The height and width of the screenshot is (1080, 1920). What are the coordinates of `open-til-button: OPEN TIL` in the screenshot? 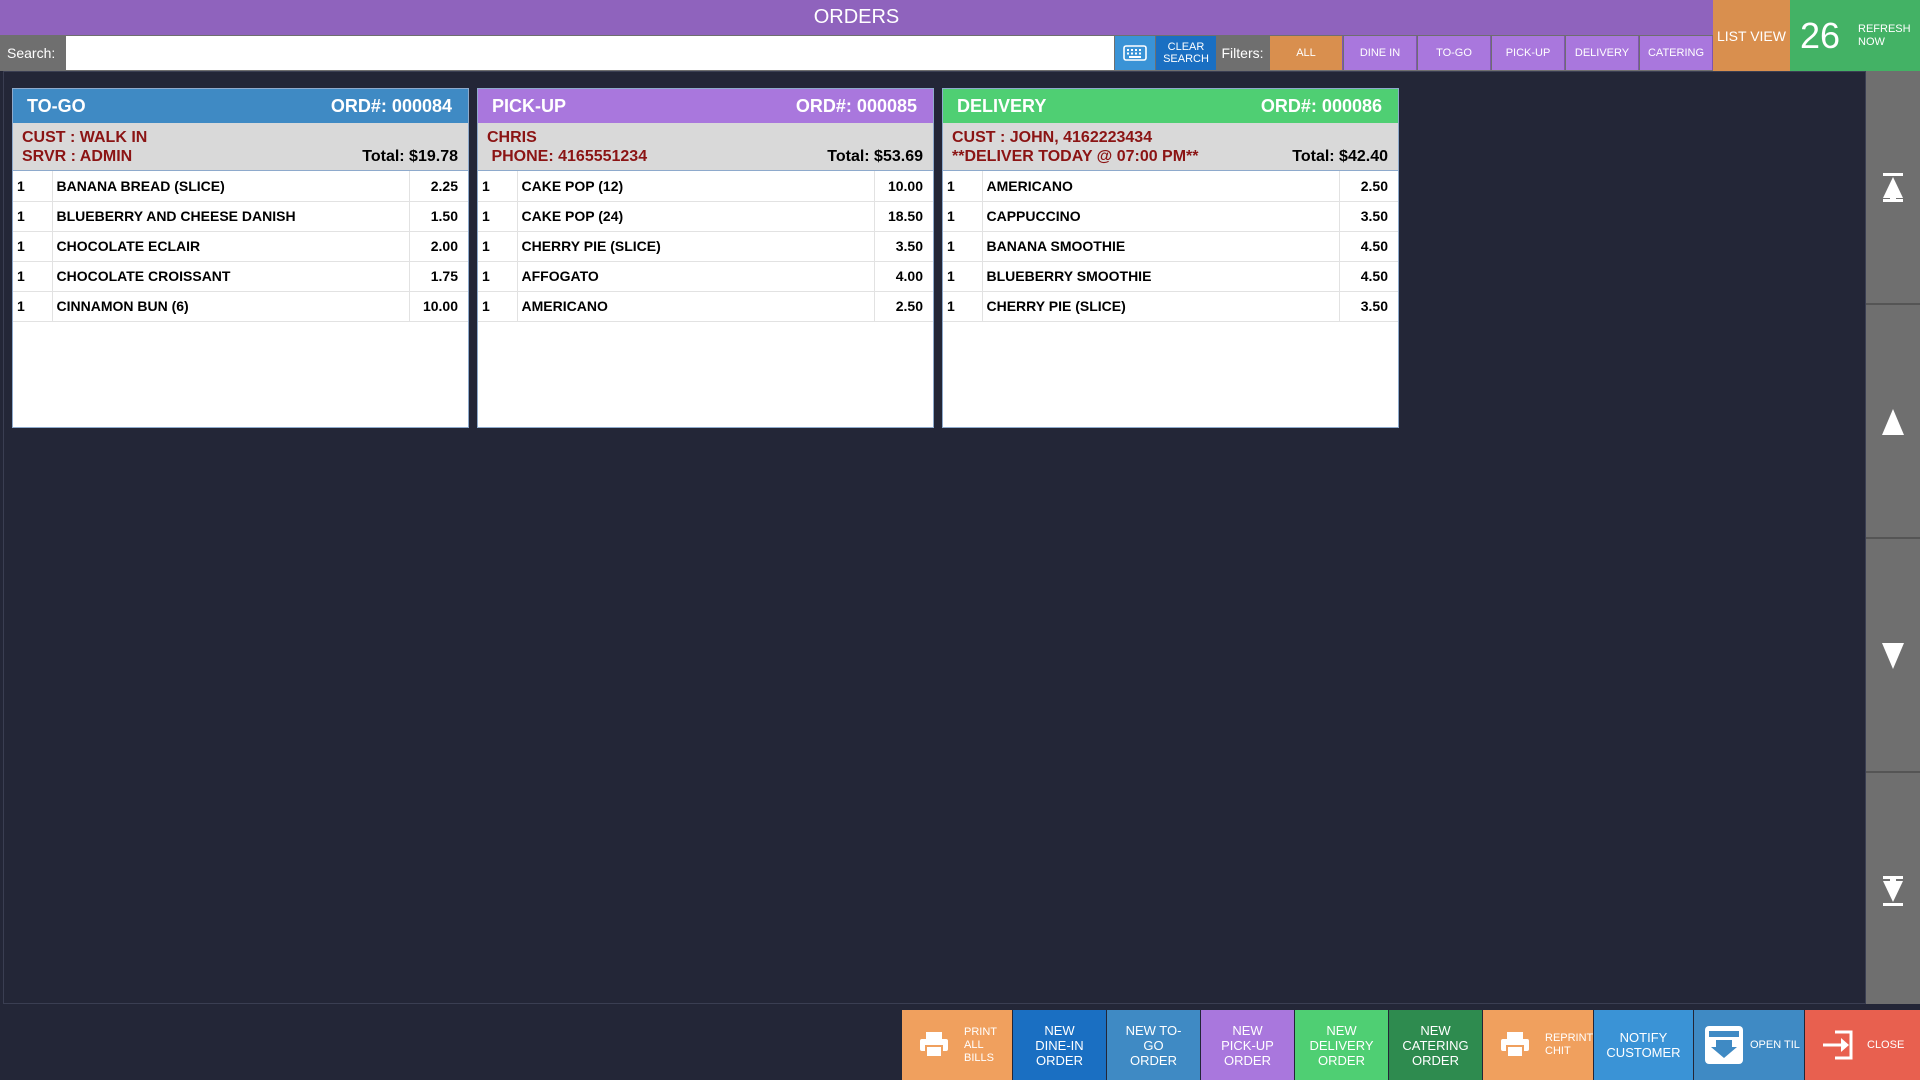 It's located at (1749, 1045).